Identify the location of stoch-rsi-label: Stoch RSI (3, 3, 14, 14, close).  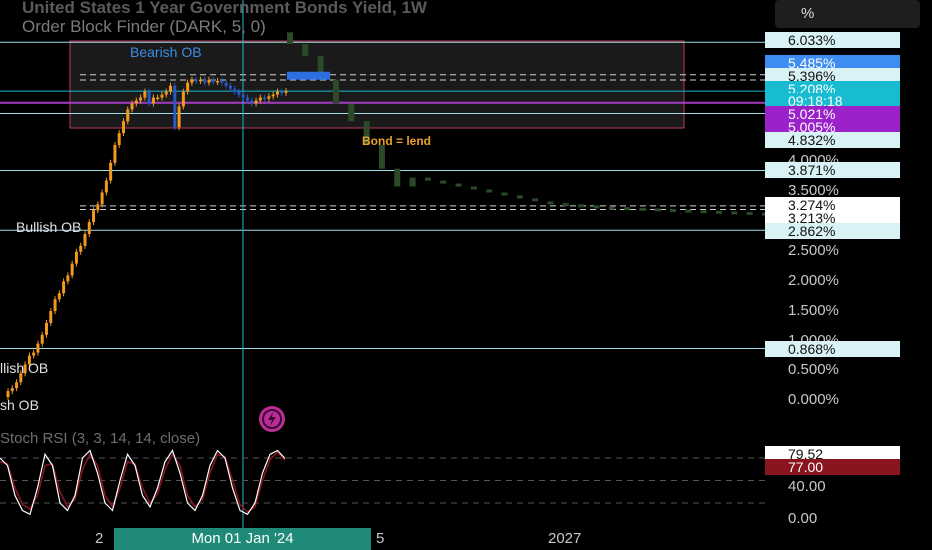
(100, 438).